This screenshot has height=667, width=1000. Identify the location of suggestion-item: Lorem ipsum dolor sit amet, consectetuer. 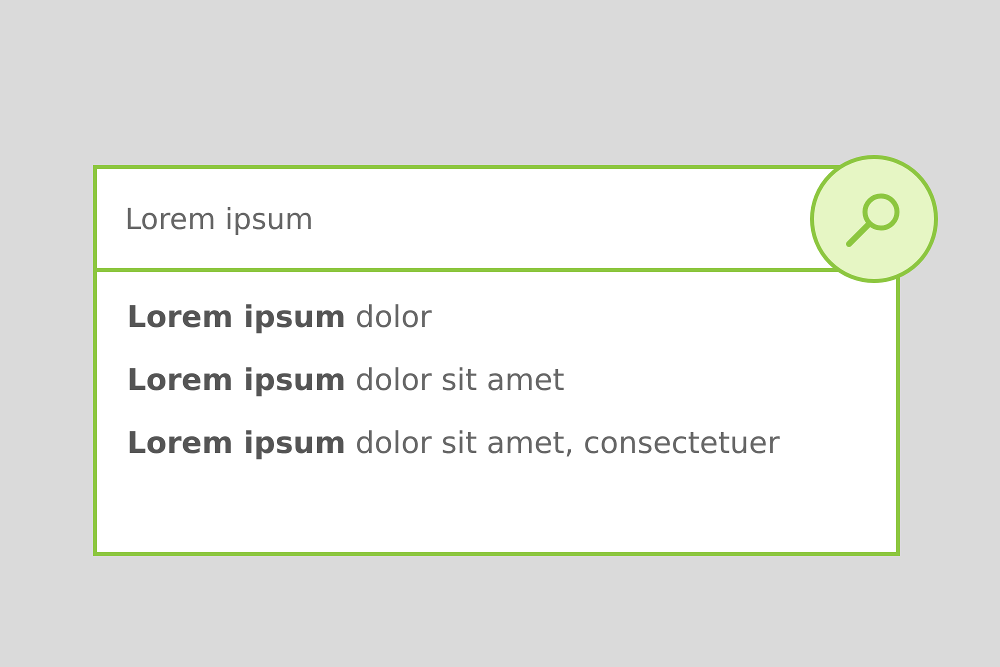
(511, 444).